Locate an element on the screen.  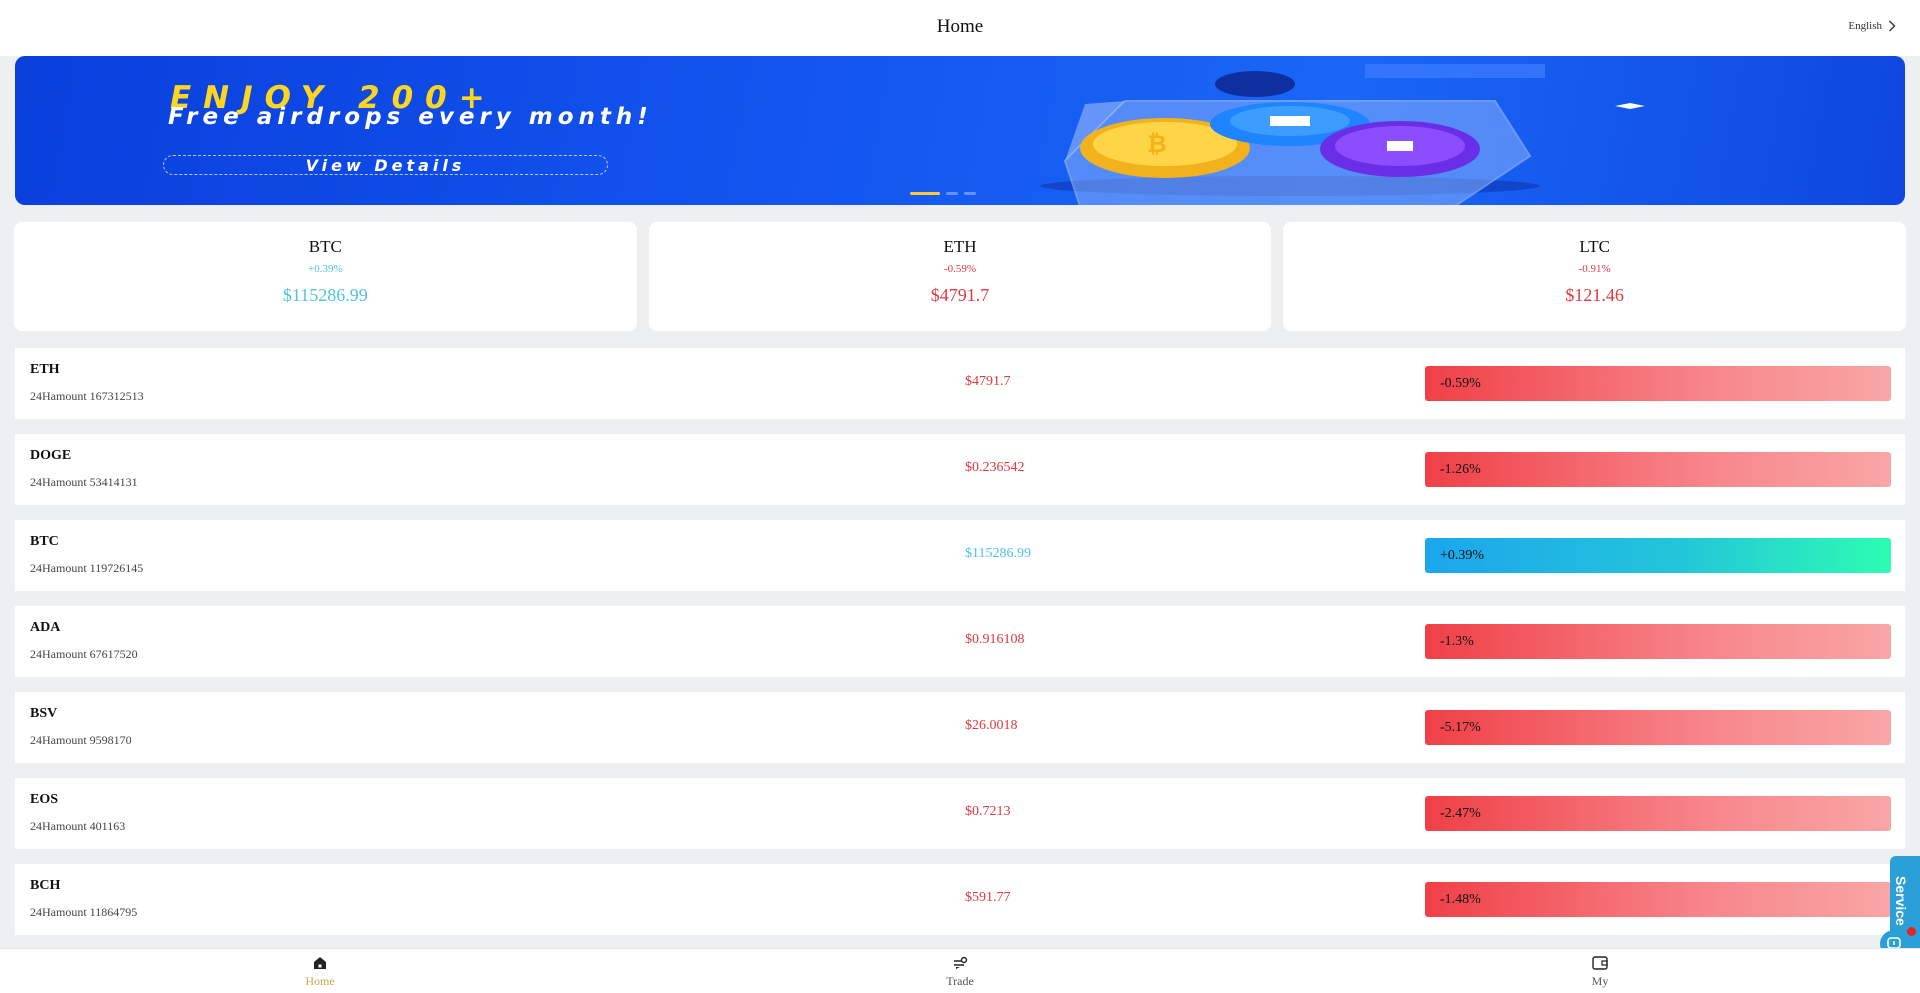
tab-label: Trade is located at coordinates (960, 981).